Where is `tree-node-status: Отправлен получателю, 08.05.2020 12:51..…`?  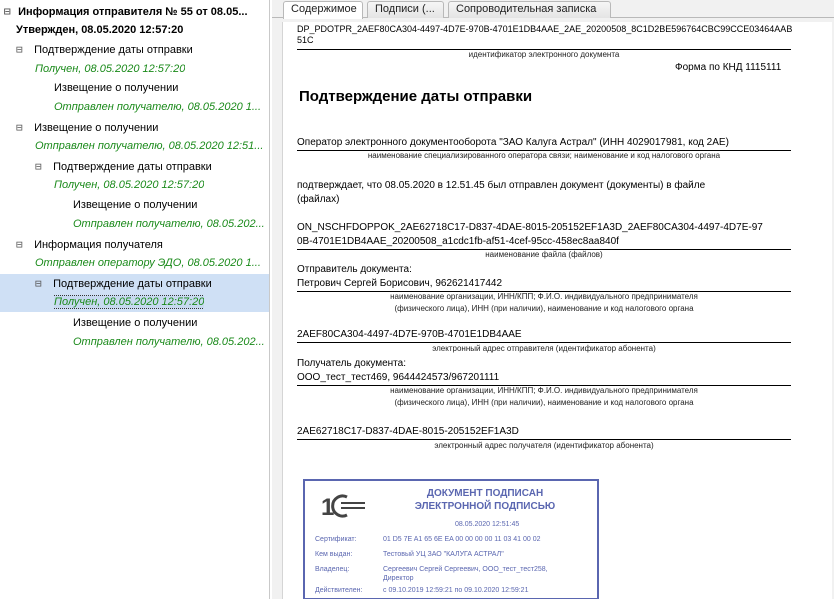
tree-node-status: Отправлен получателю, 08.05.2020 12:51..… is located at coordinates (149, 146).